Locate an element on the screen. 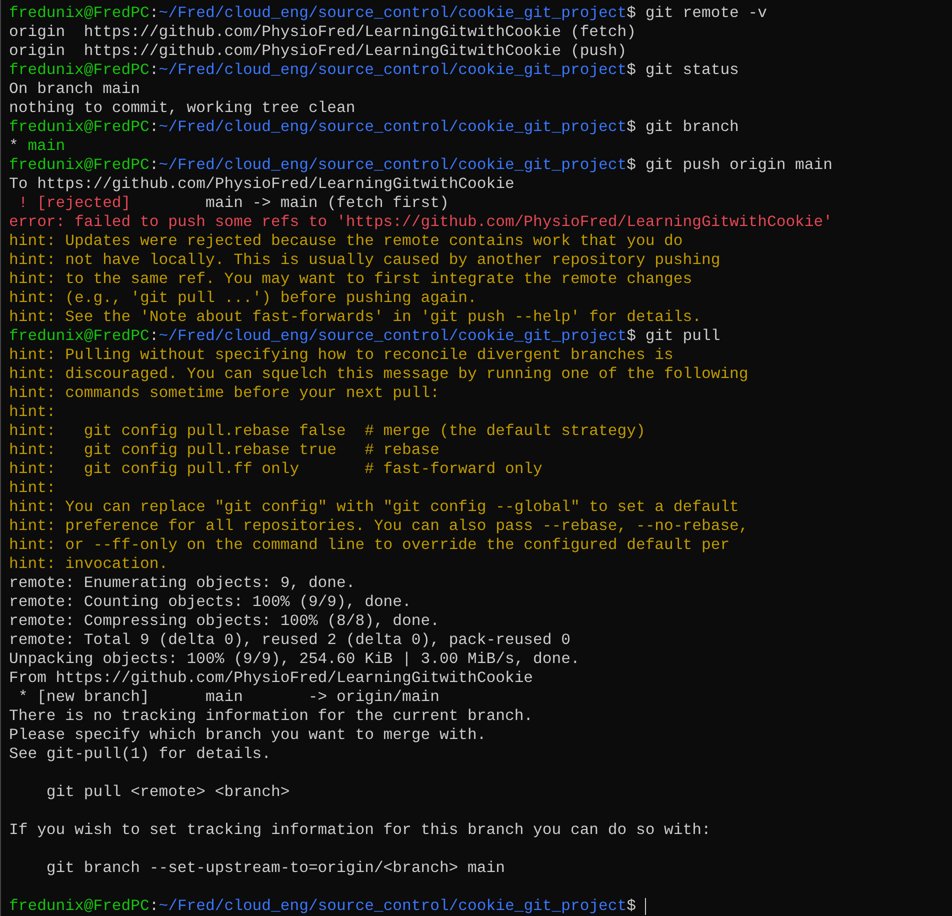  hint-line: hint: (e.g., 'git pull ...') before pushing again. is located at coordinates (243, 298).